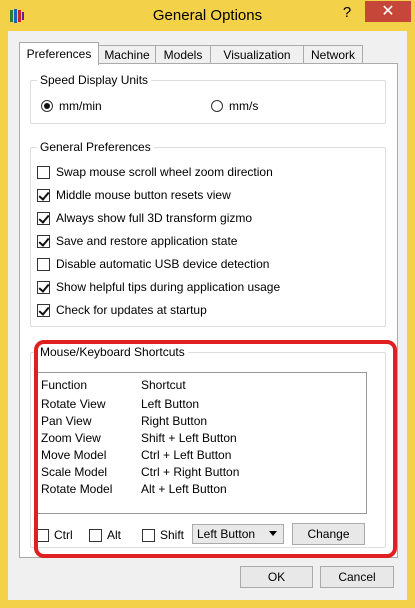  I want to click on function-cell: Rotate Model, so click(77, 489).